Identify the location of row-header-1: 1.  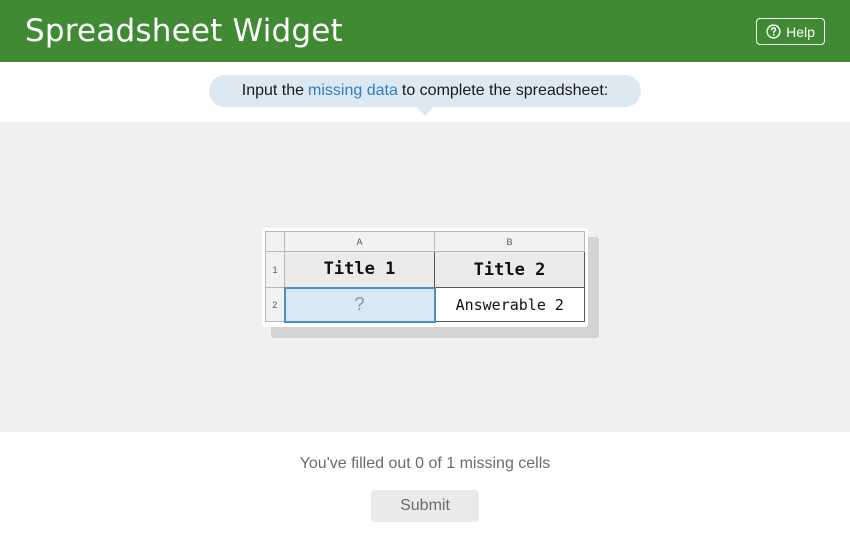
(275, 269).